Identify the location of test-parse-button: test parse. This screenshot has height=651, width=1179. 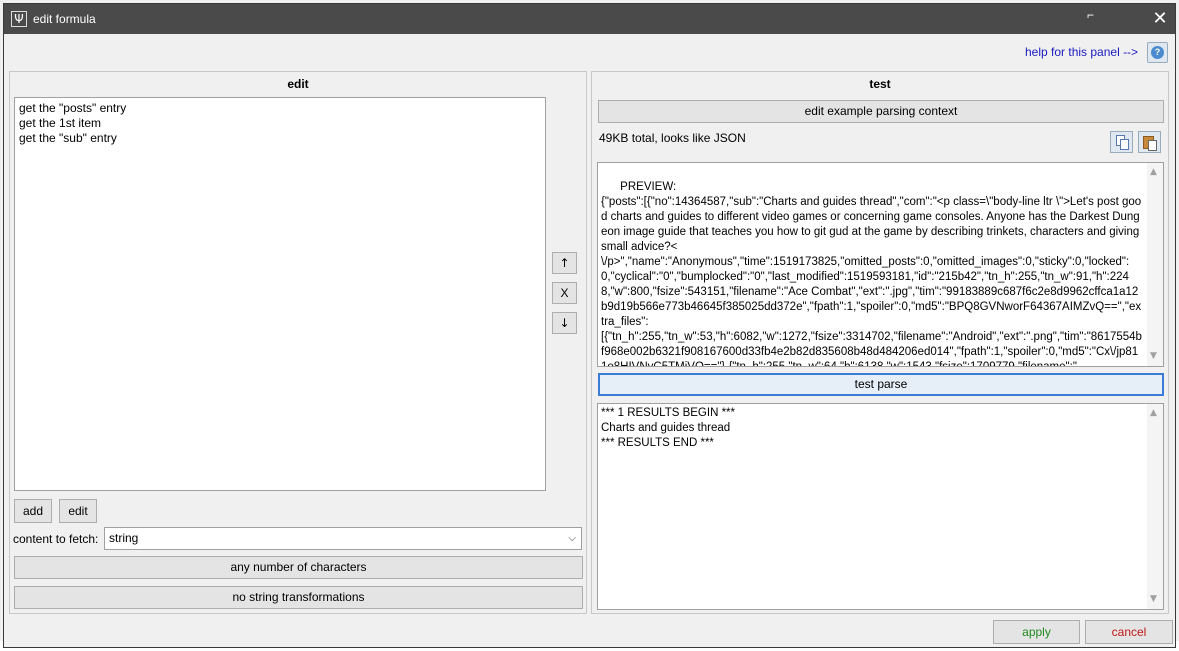
(881, 384).